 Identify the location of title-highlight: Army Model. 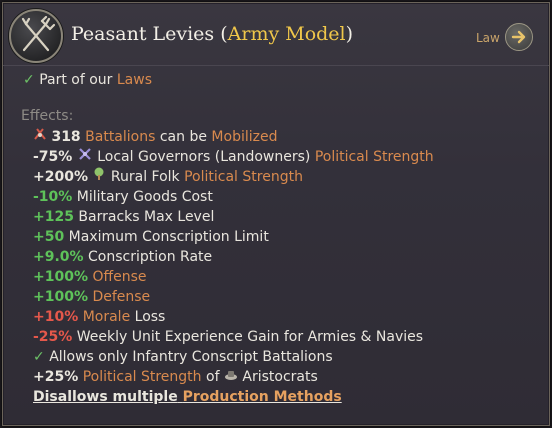
(287, 34).